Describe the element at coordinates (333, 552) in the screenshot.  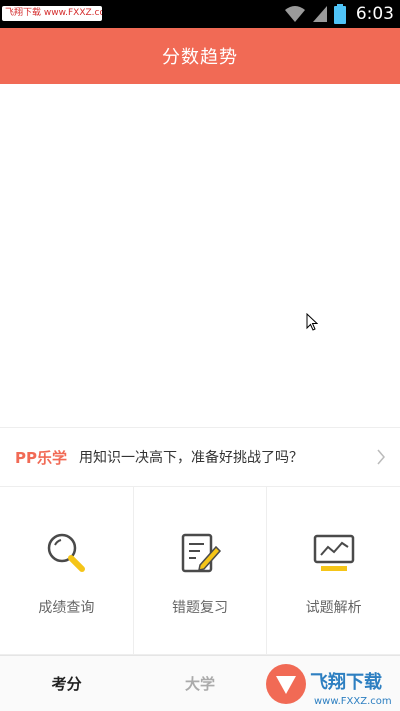
I see `monitor-chart-icon` at that location.